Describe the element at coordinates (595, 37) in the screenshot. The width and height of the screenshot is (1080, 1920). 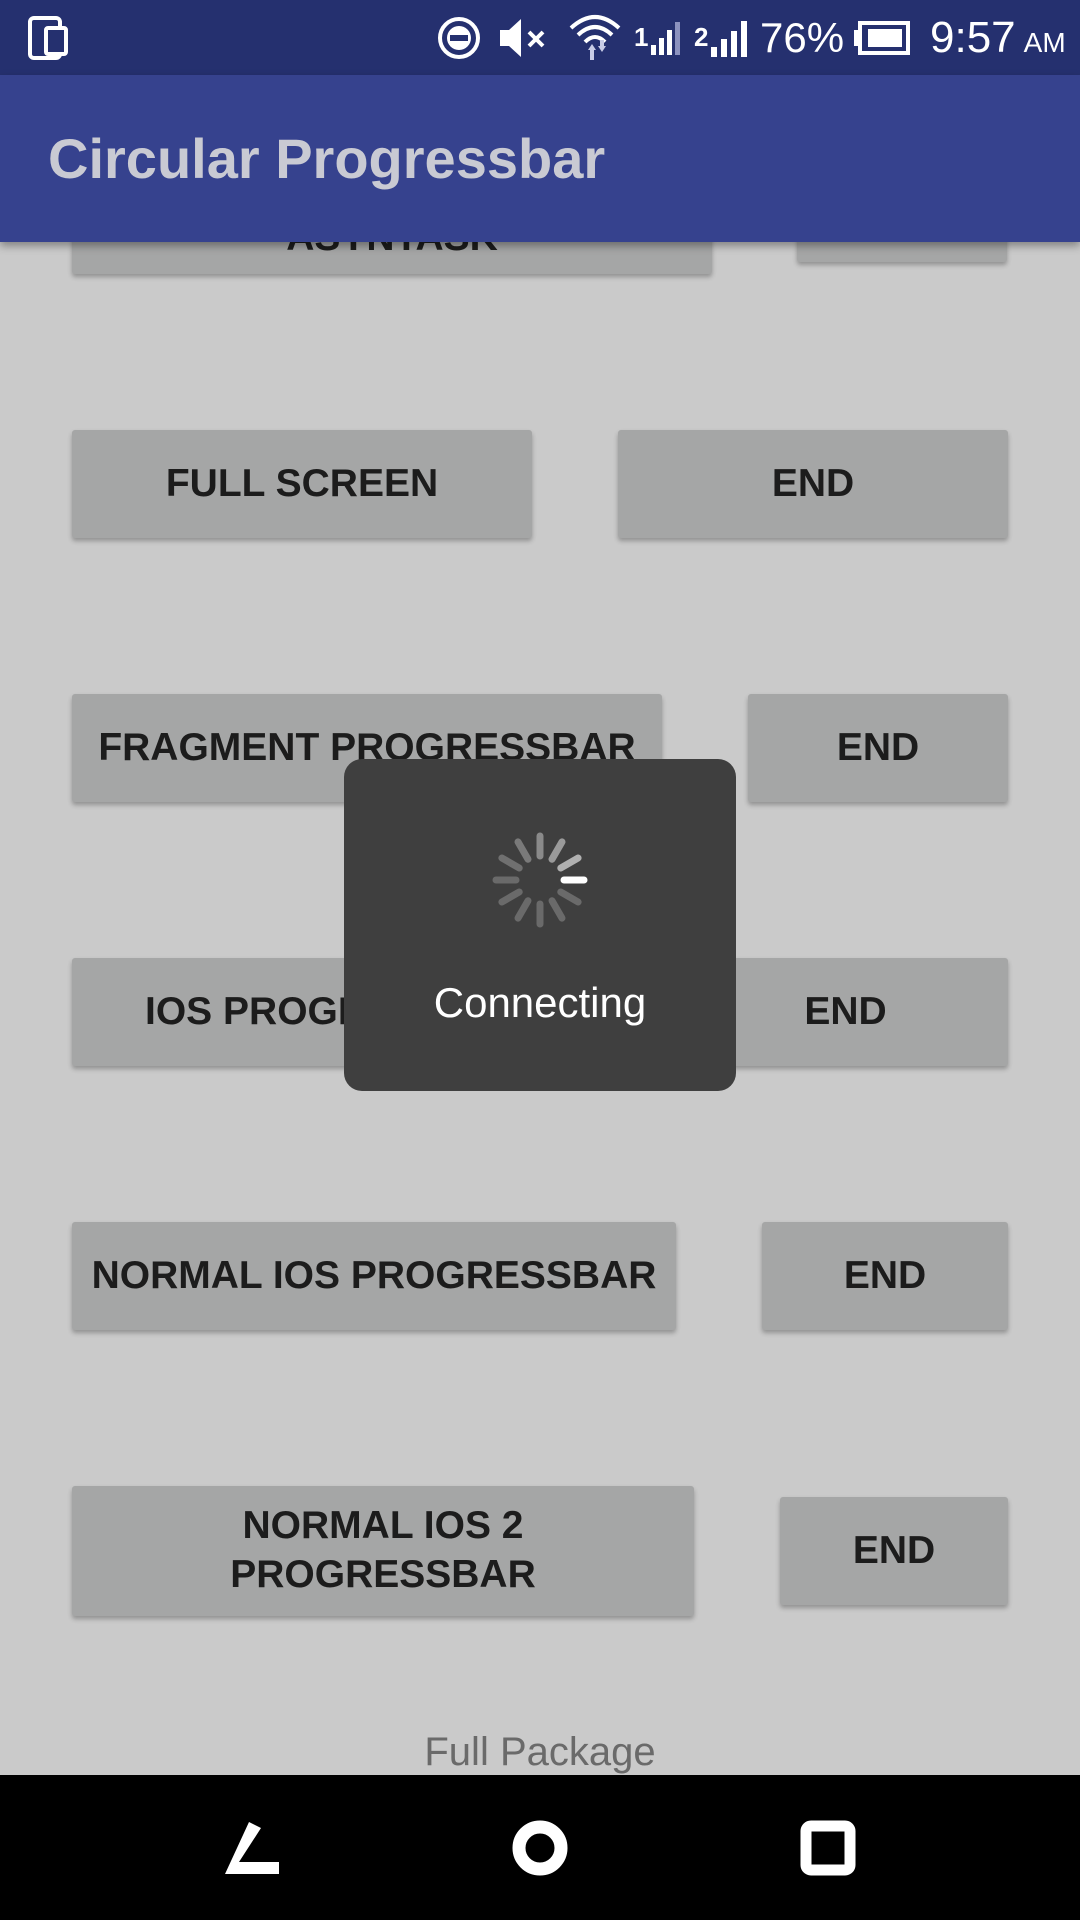
I see `wifi-icon` at that location.